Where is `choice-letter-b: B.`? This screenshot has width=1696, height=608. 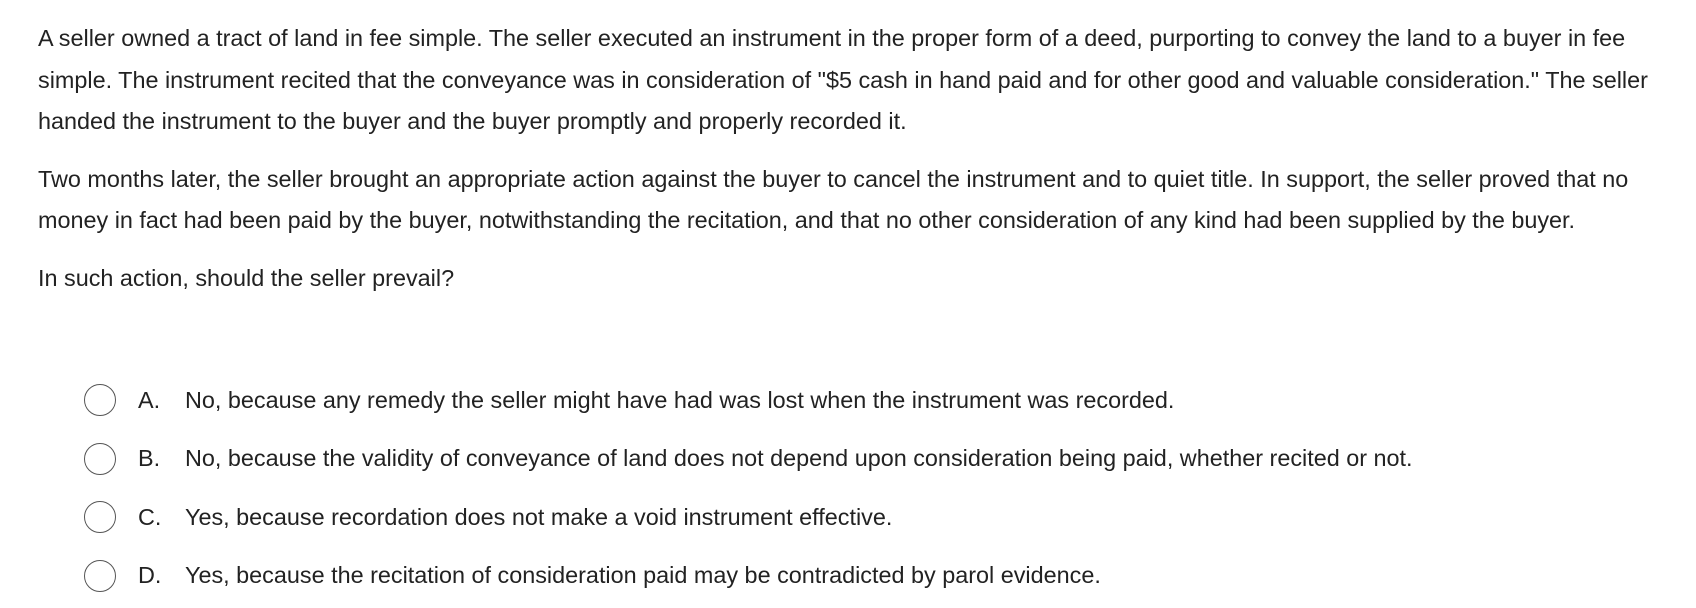 choice-letter-b: B. is located at coordinates (149, 458).